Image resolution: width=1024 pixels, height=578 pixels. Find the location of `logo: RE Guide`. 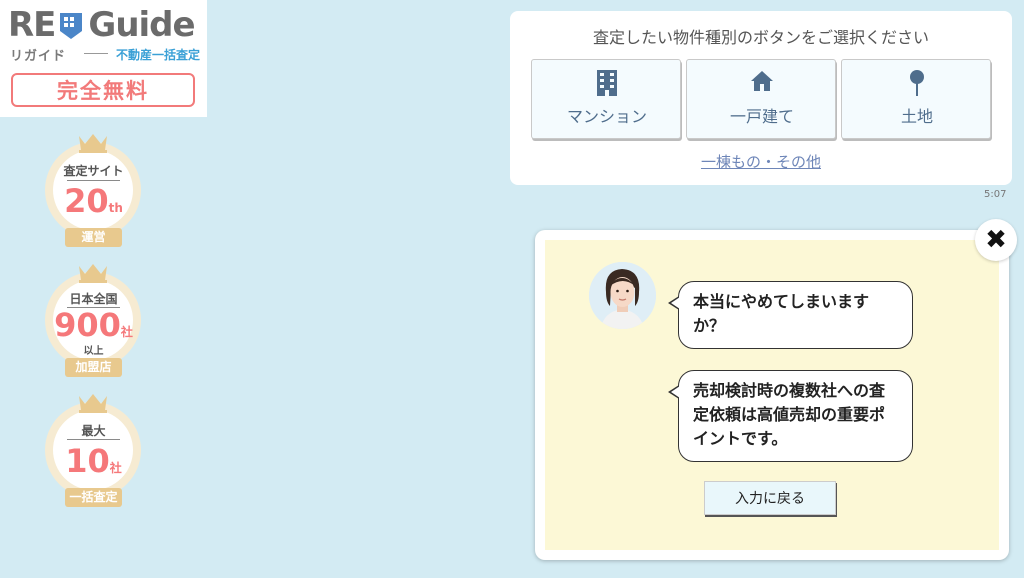

logo: RE Guide is located at coordinates (102, 25).